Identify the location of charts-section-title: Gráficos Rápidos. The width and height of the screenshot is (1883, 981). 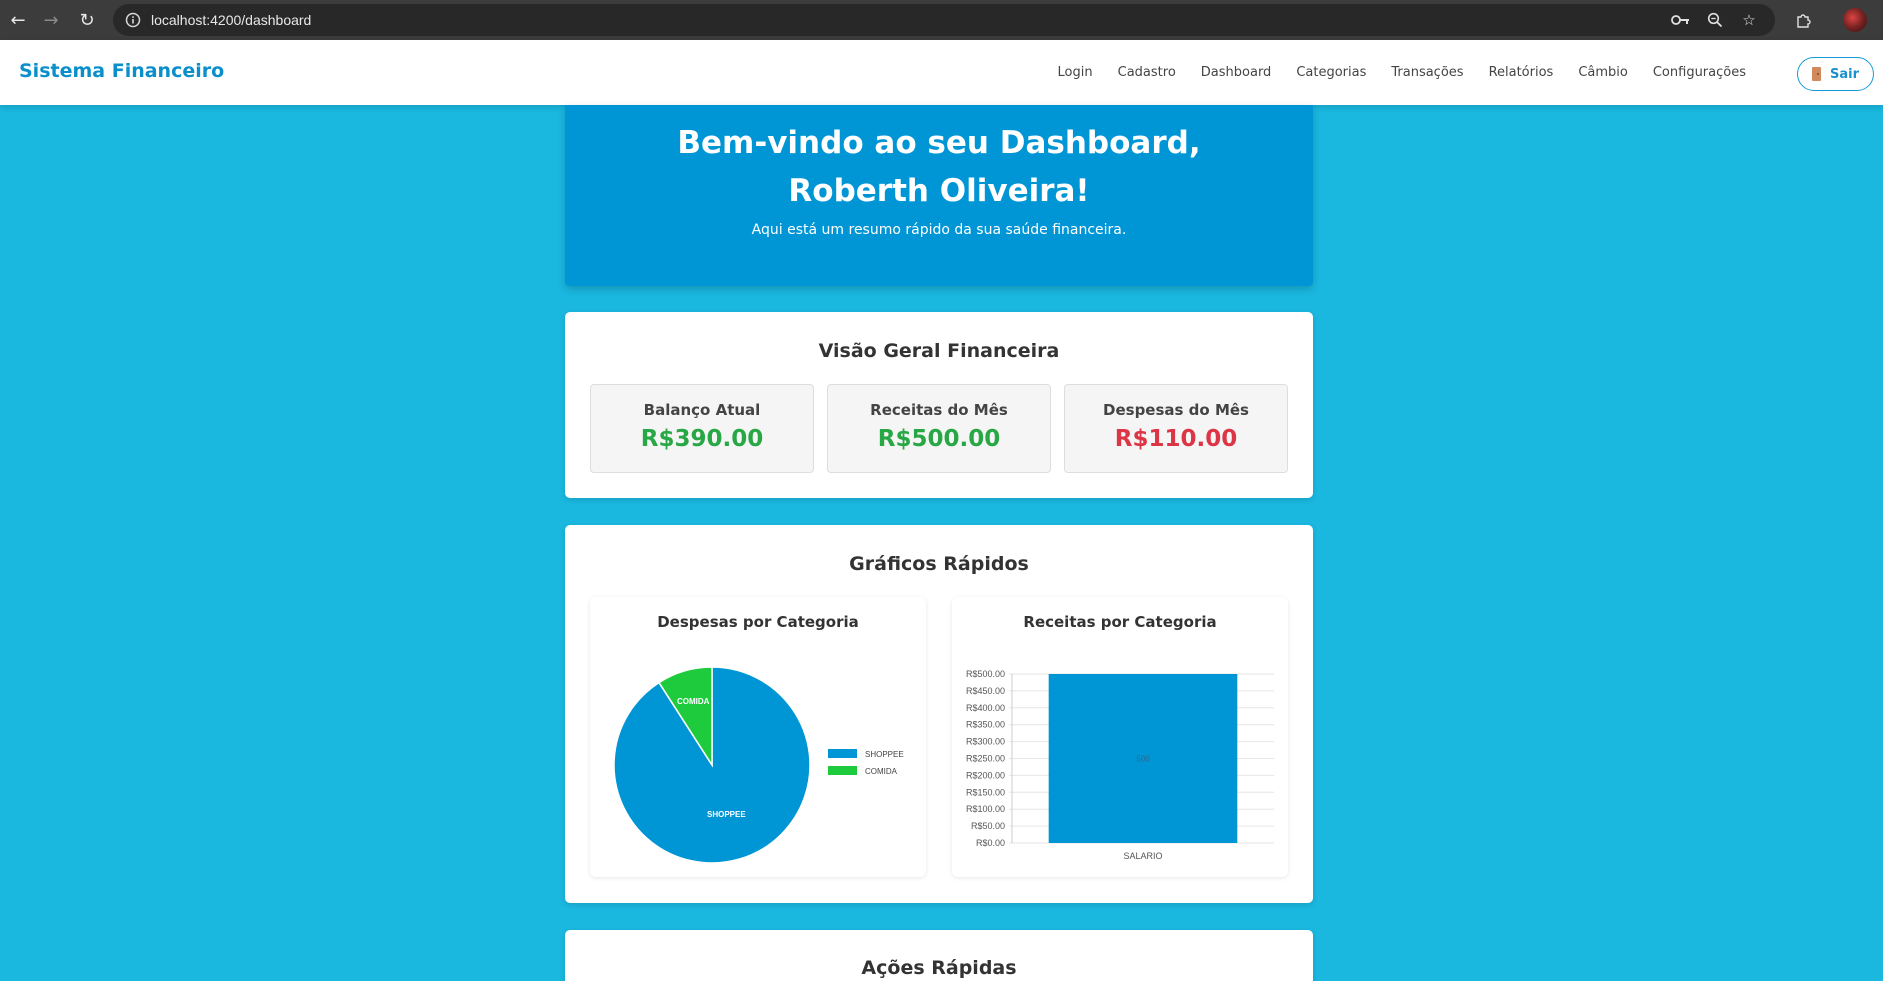
(939, 564).